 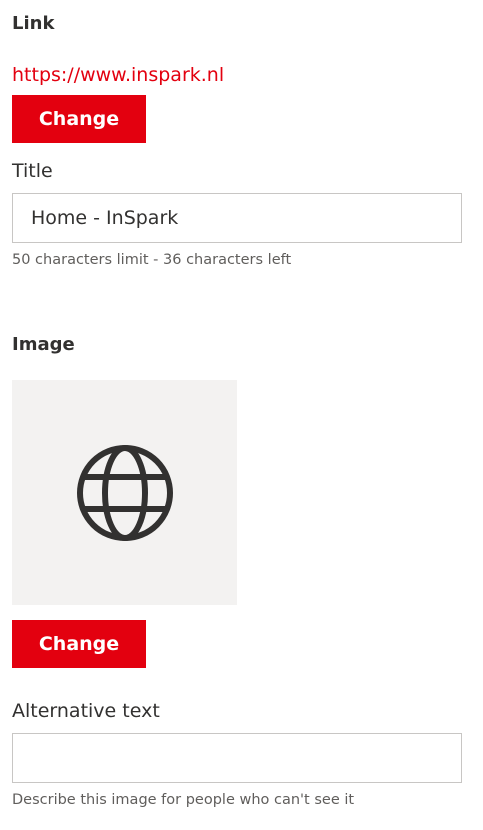 What do you see at coordinates (79, 644) in the screenshot?
I see `change-image-button: Change` at bounding box center [79, 644].